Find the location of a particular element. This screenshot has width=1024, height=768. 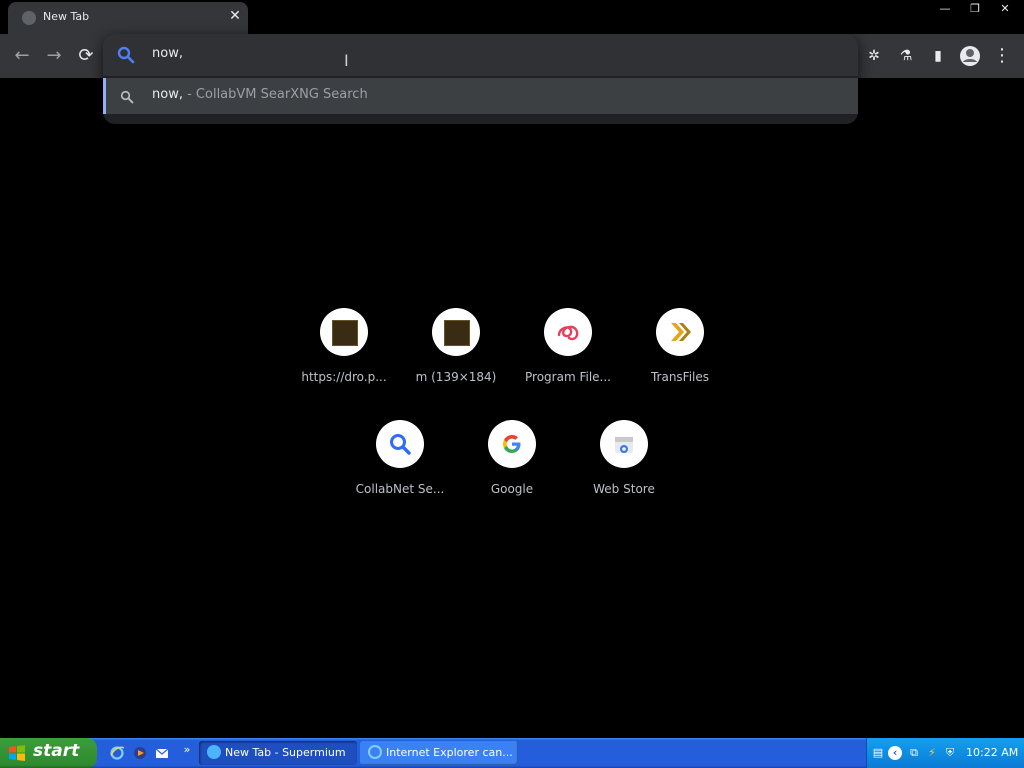

browser-icon is located at coordinates (214, 752).